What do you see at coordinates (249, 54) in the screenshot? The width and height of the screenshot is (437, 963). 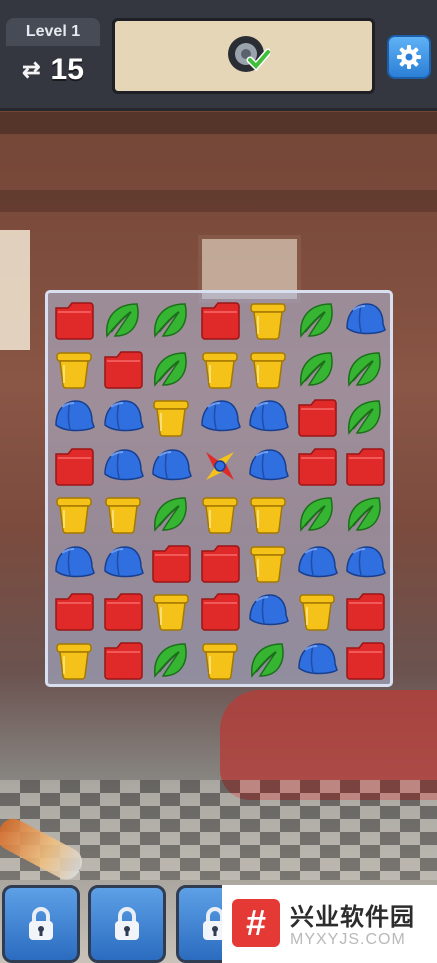 I see `tire-checkmark-icon` at bounding box center [249, 54].